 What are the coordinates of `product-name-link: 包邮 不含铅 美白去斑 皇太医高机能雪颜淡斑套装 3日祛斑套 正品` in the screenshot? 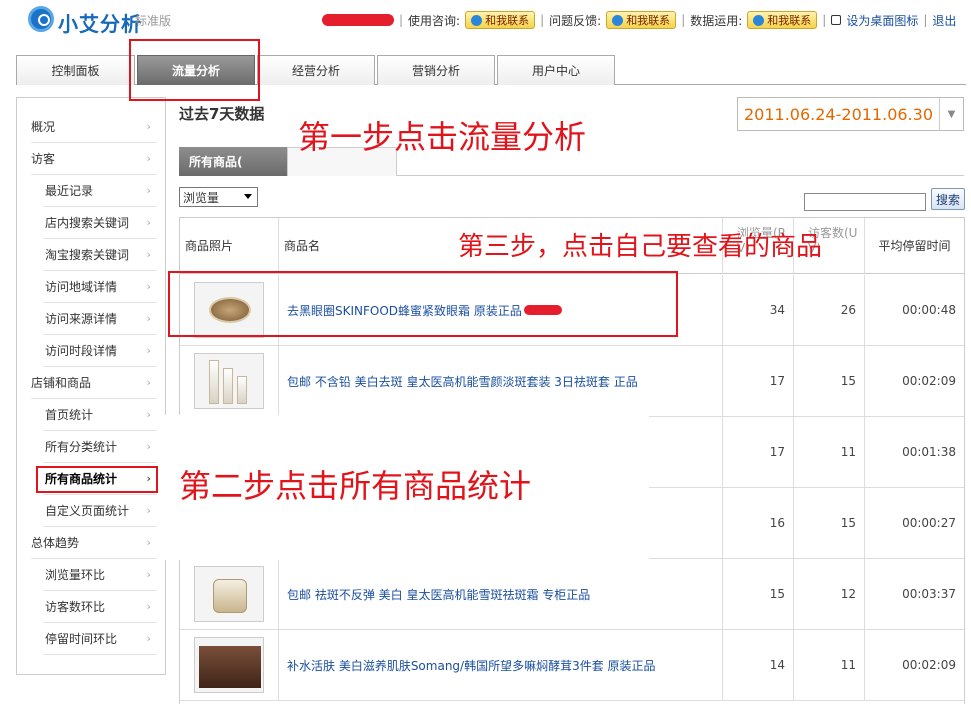 It's located at (462, 381).